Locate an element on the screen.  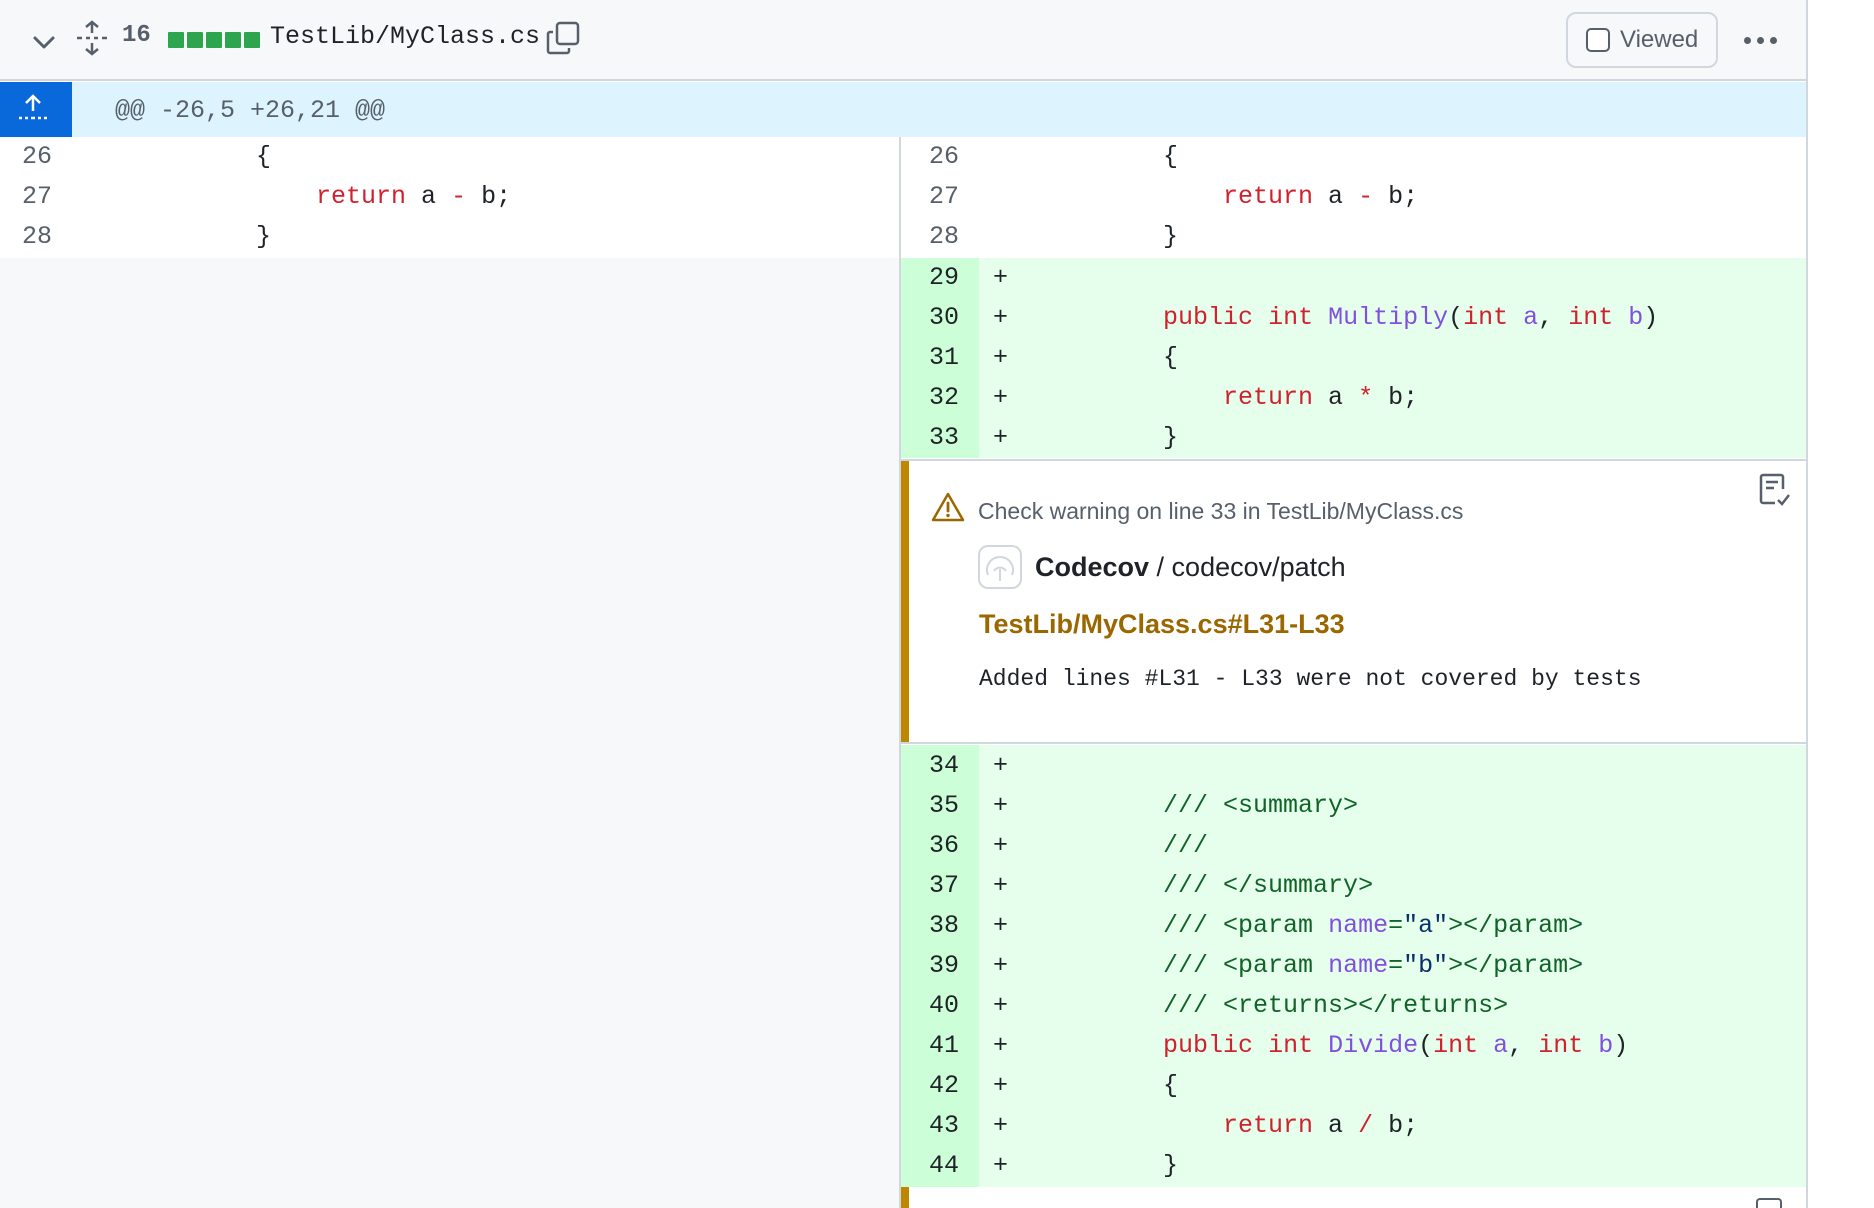
code-line: public int Divide(int a, int b) is located at coordinates (1396, 1045).